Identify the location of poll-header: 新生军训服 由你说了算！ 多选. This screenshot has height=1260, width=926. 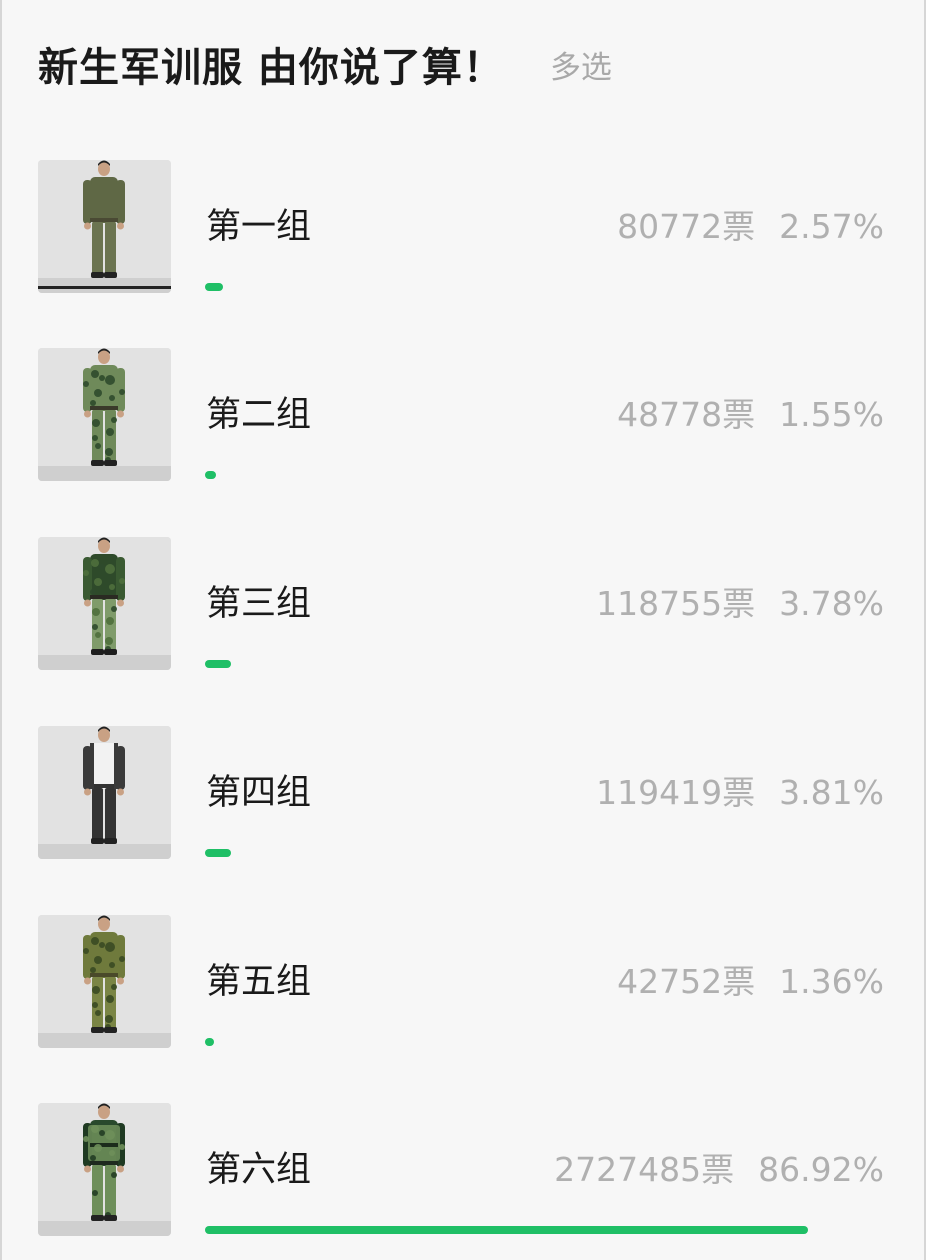
(325, 64).